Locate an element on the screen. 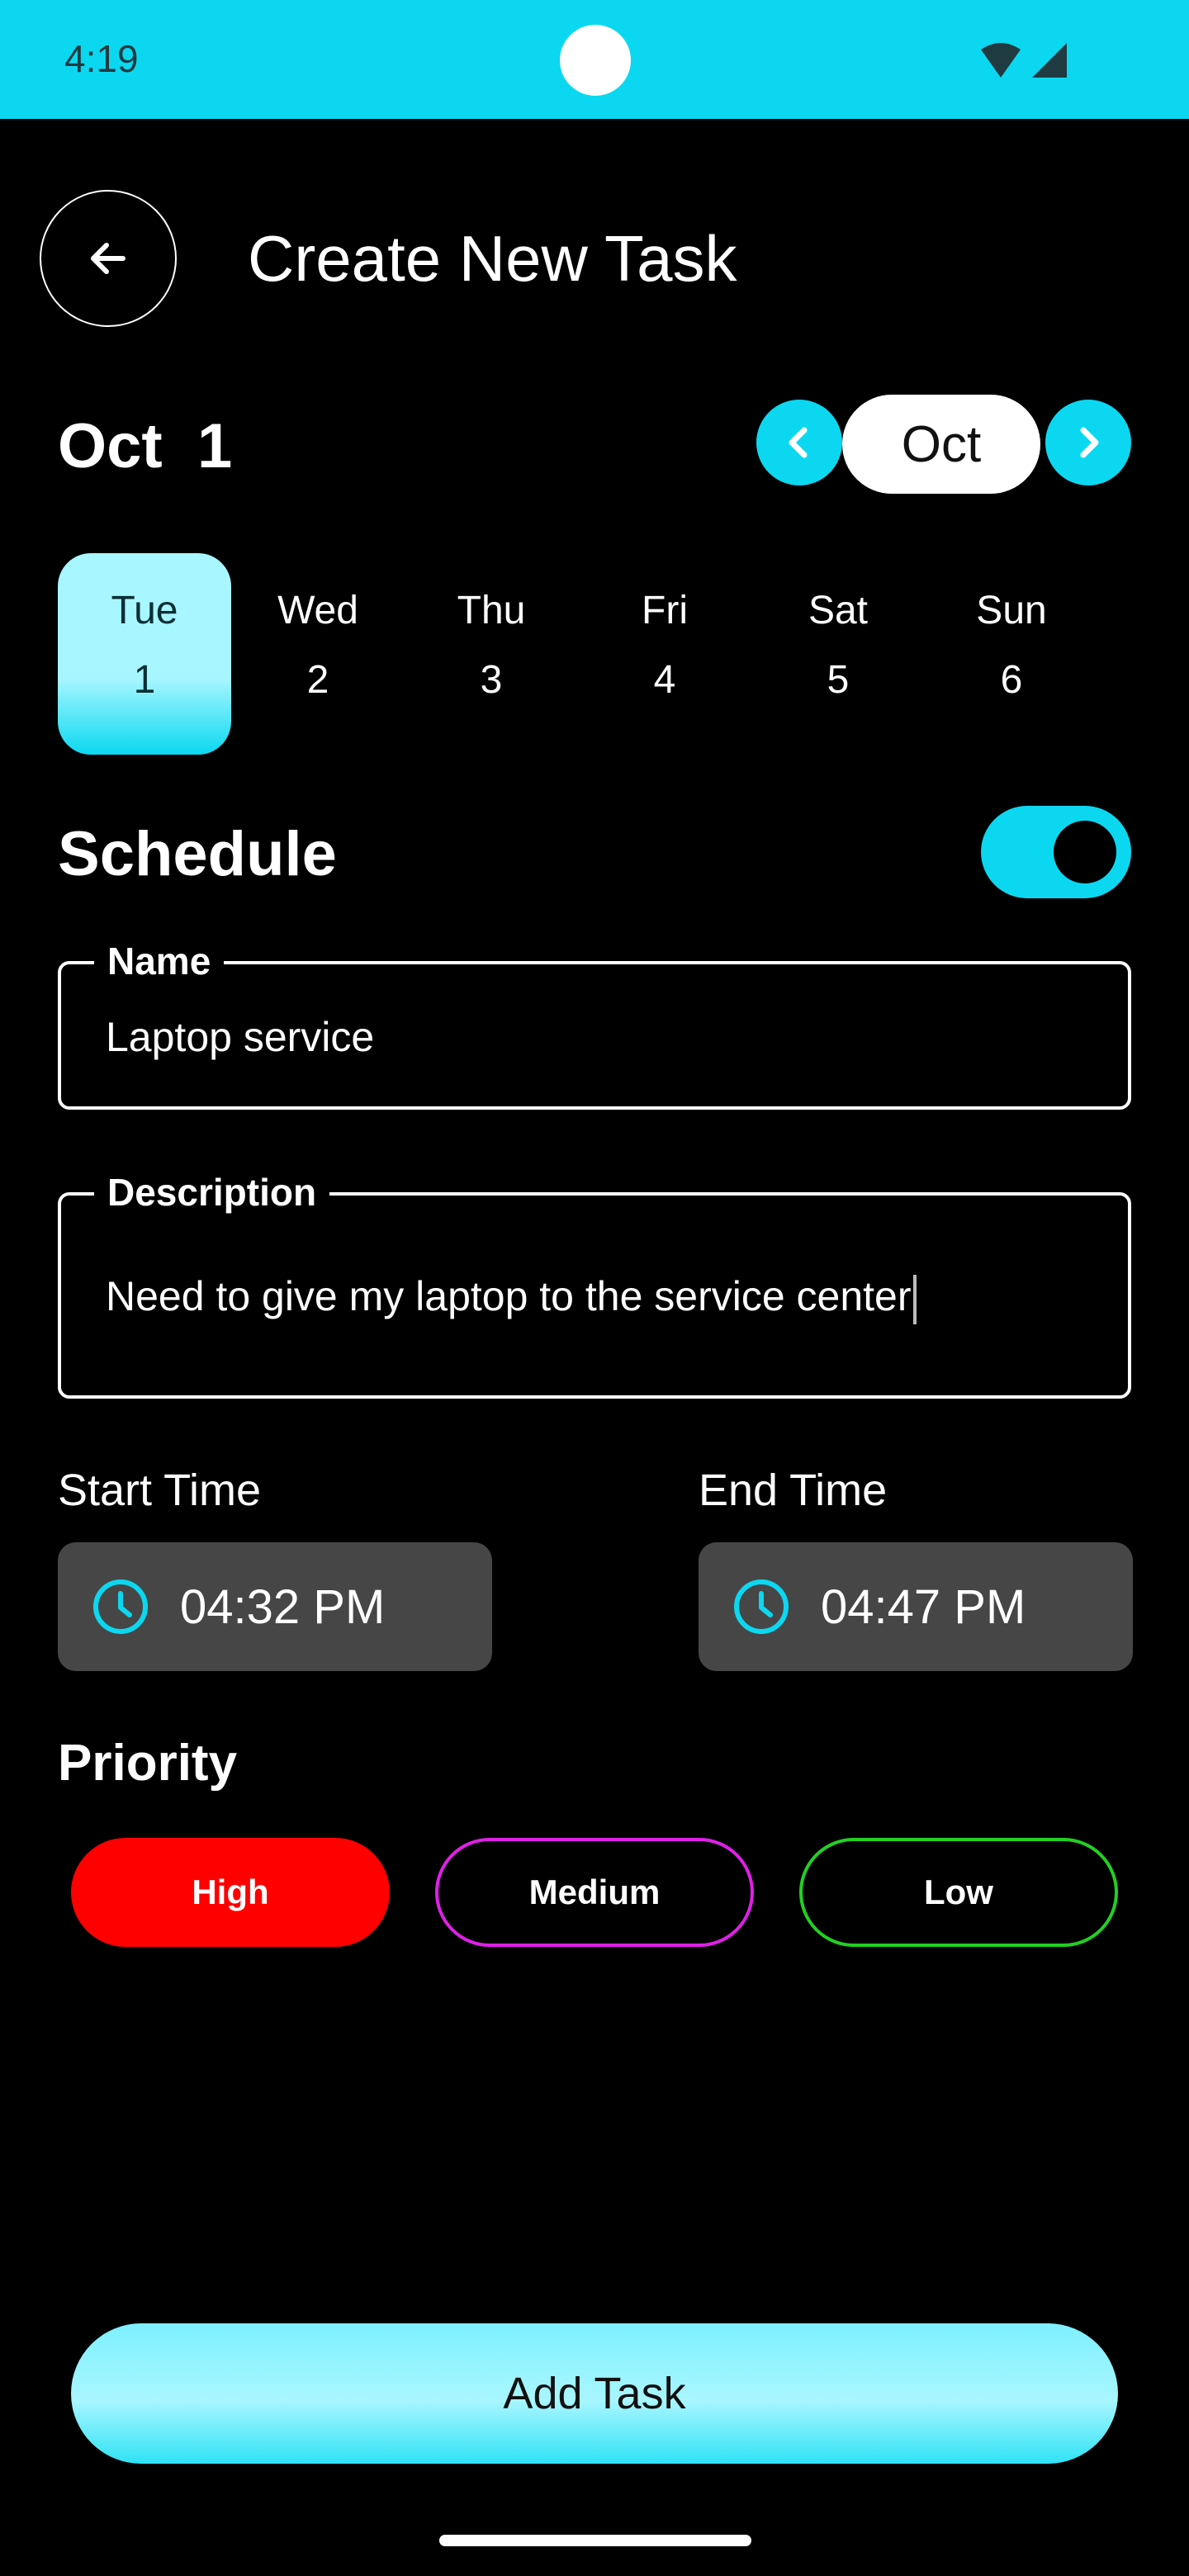 The width and height of the screenshot is (1189, 2576). selected-day: 1 is located at coordinates (215, 446).